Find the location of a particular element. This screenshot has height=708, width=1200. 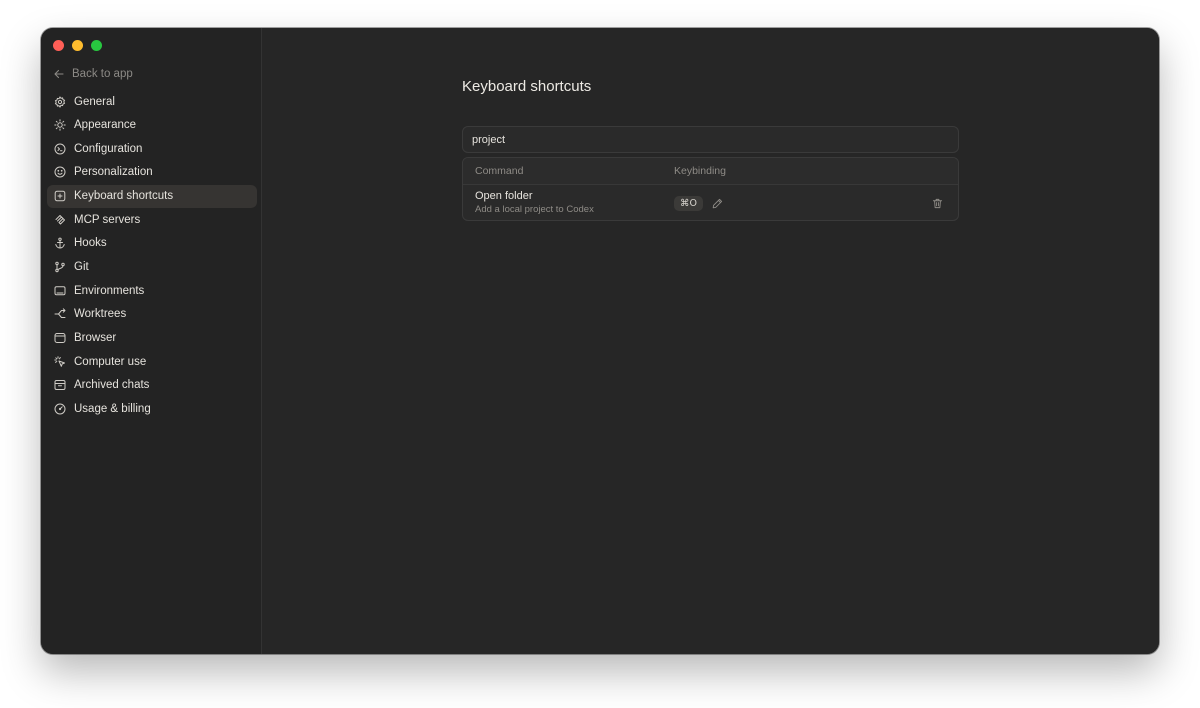

git-branch-icon is located at coordinates (60, 267).